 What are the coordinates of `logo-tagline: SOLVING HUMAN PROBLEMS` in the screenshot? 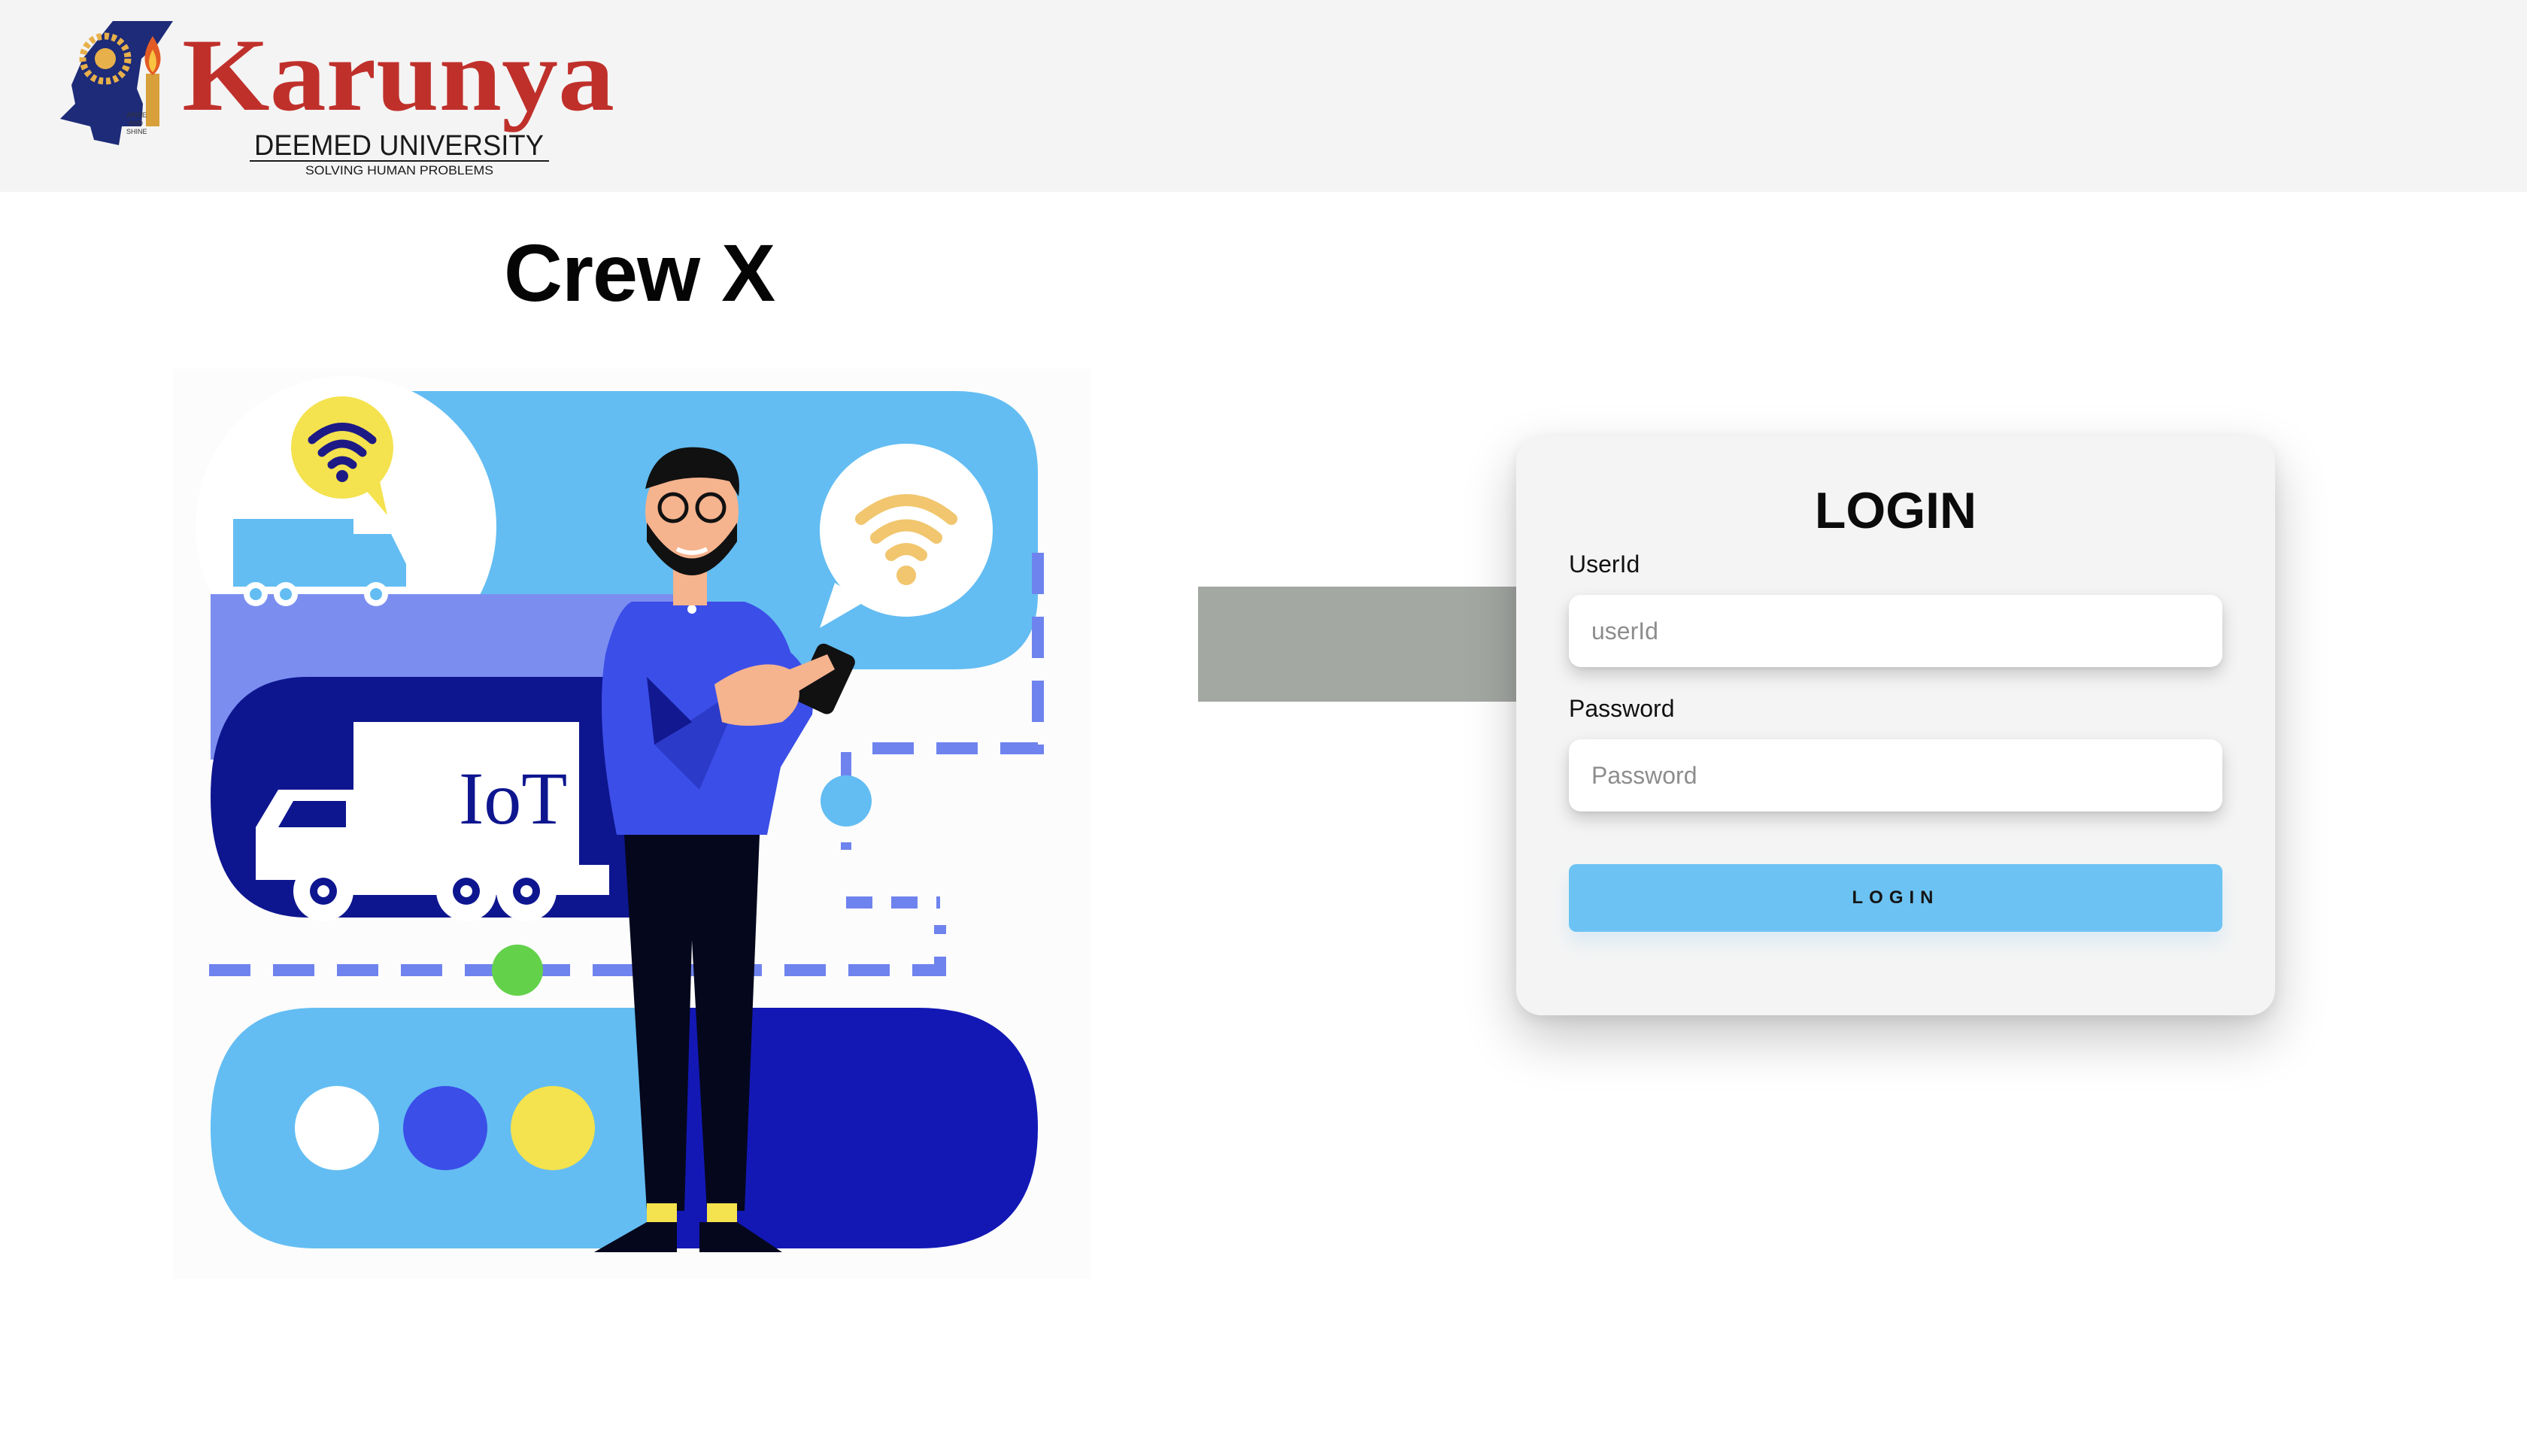 It's located at (399, 170).